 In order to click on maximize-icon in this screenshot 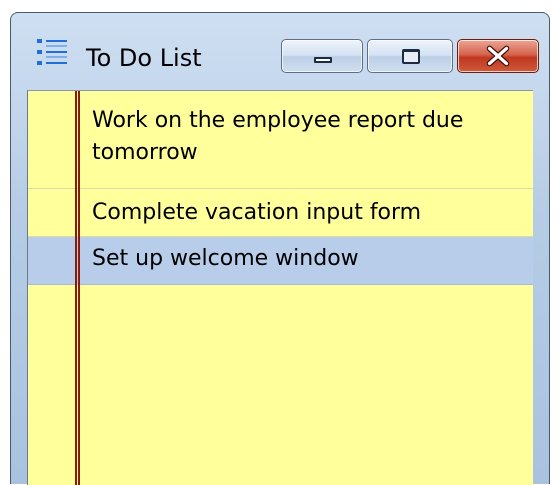, I will do `click(411, 56)`.